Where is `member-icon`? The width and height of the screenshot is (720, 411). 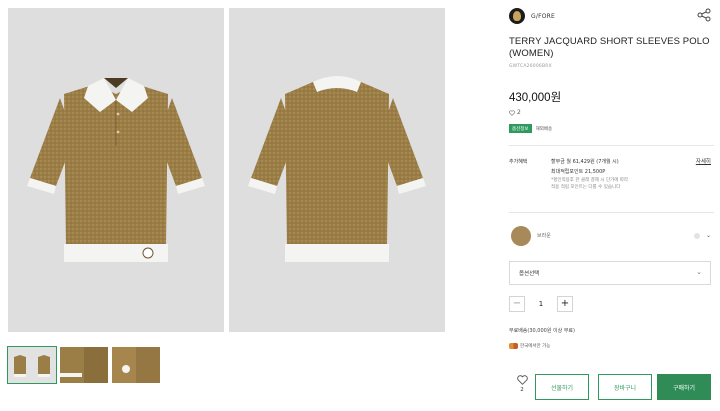
member-icon is located at coordinates (513, 346).